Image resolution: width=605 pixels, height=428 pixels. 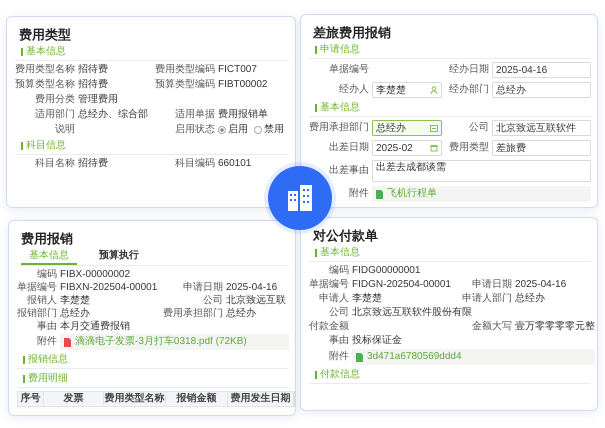 I want to click on field-label: 经办人, so click(x=353, y=90).